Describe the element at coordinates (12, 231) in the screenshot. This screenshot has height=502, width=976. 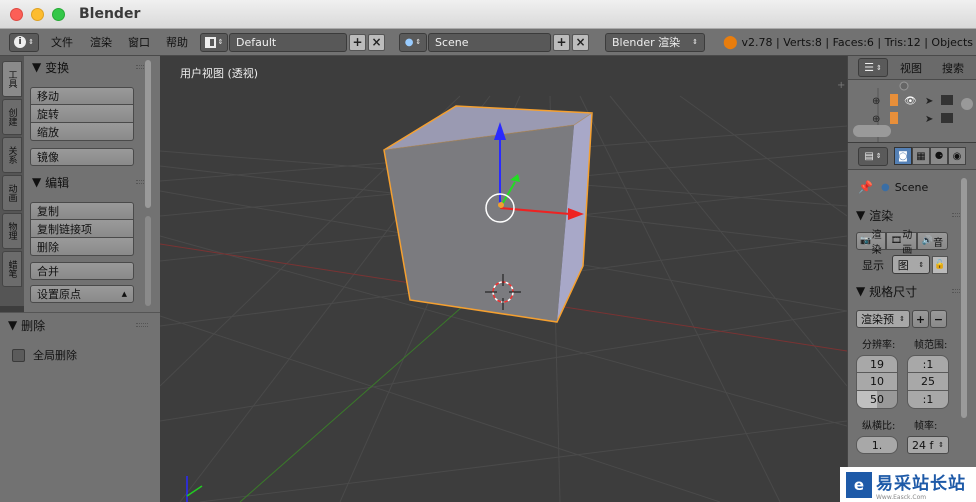
I see `tab-physics: 物理` at that location.